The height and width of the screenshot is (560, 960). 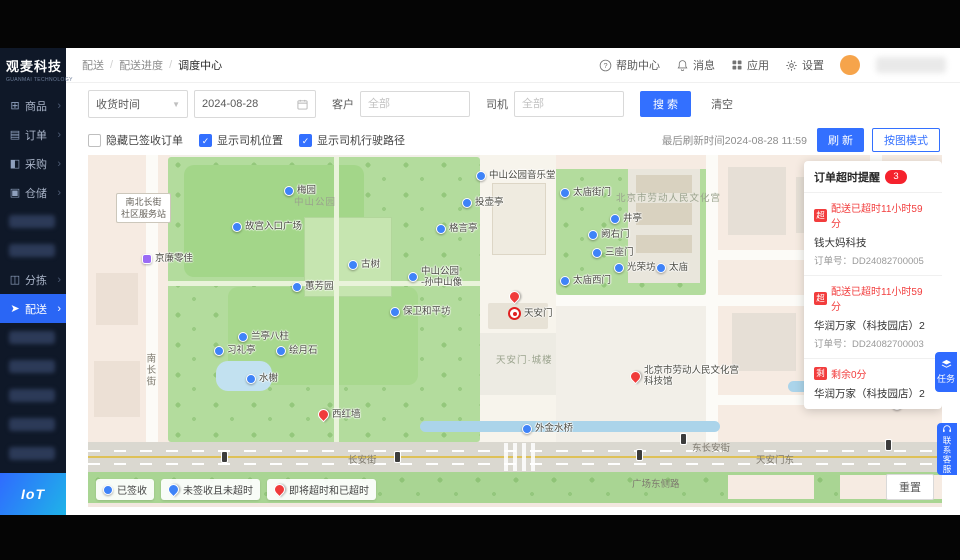 What do you see at coordinates (946, 372) in the screenshot?
I see `task-float-button: 任务` at bounding box center [946, 372].